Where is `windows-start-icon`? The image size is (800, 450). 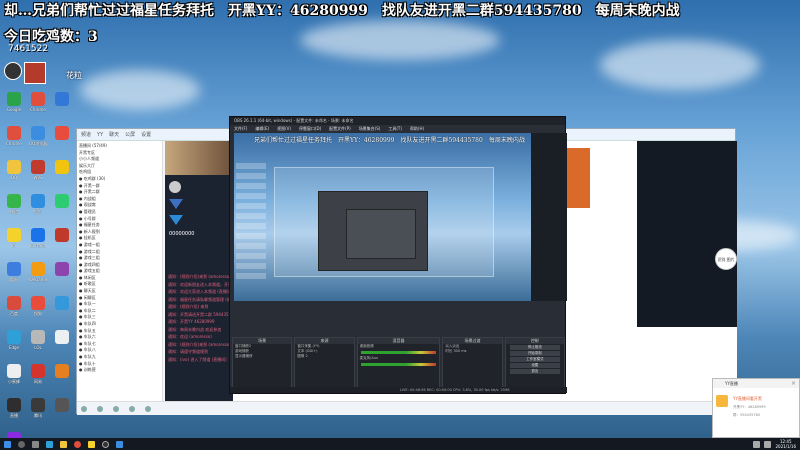 windows-start-icon is located at coordinates (7, 444).